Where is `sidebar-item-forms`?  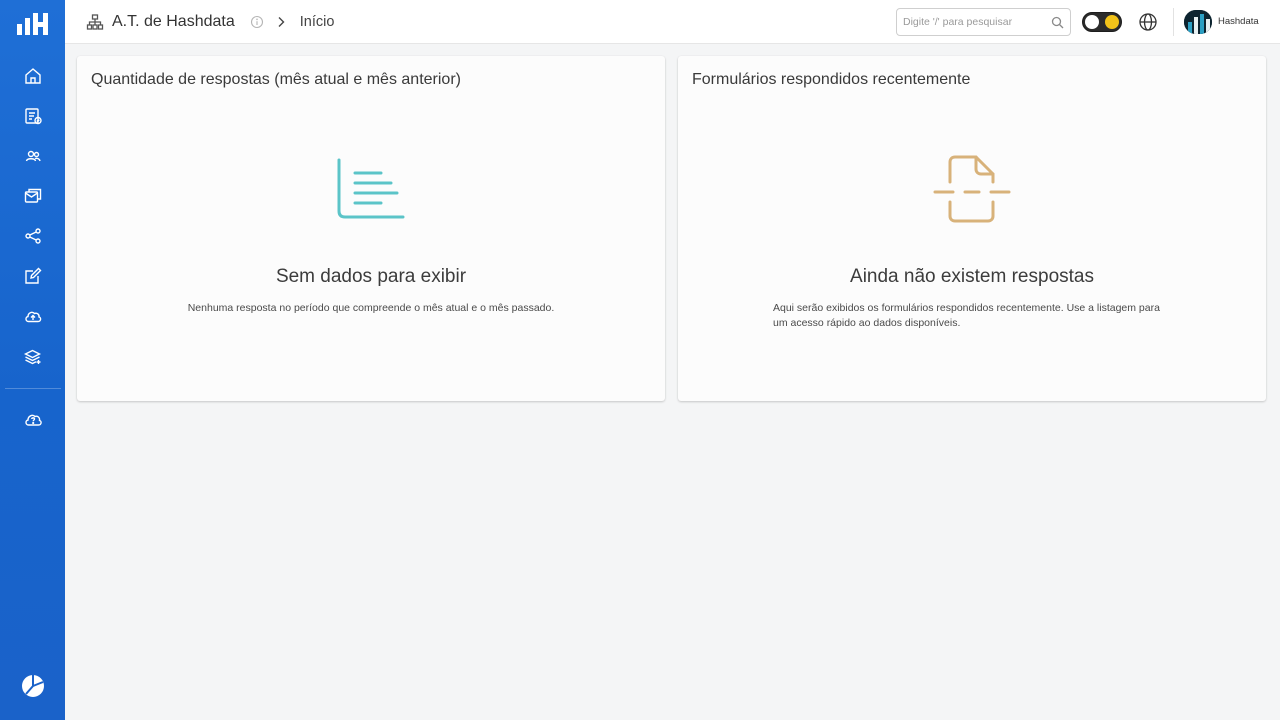 sidebar-item-forms is located at coordinates (32, 116).